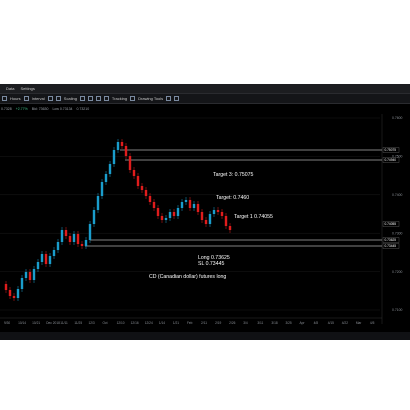  What do you see at coordinates (391, 246) in the screenshot?
I see `price-tag: 0.73445` at bounding box center [391, 246].